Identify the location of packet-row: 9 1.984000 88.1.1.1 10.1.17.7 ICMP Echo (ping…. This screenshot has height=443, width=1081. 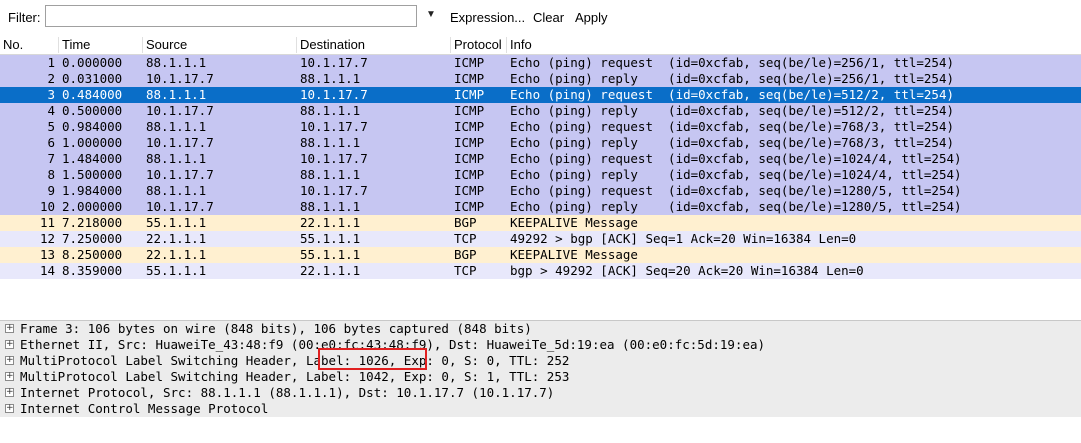
(540, 191).